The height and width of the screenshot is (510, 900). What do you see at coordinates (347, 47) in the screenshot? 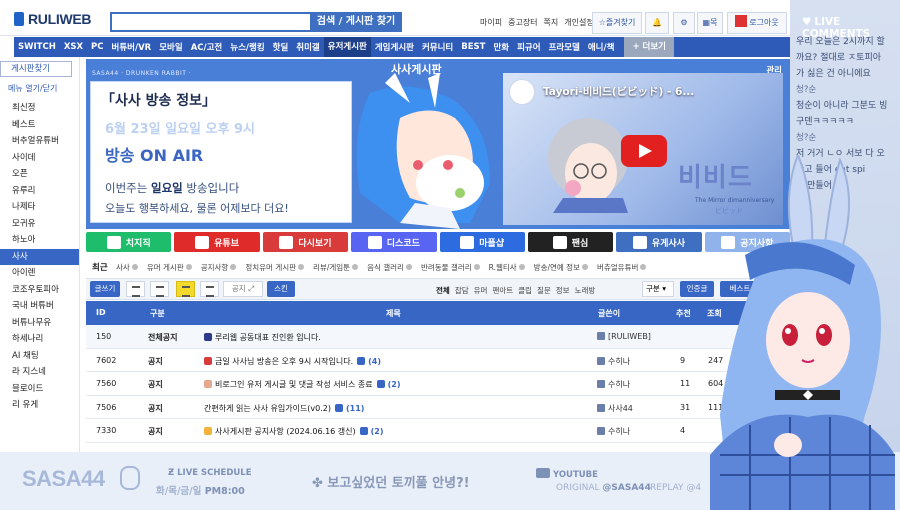
I see `nav-item: 유저게시판` at bounding box center [347, 47].